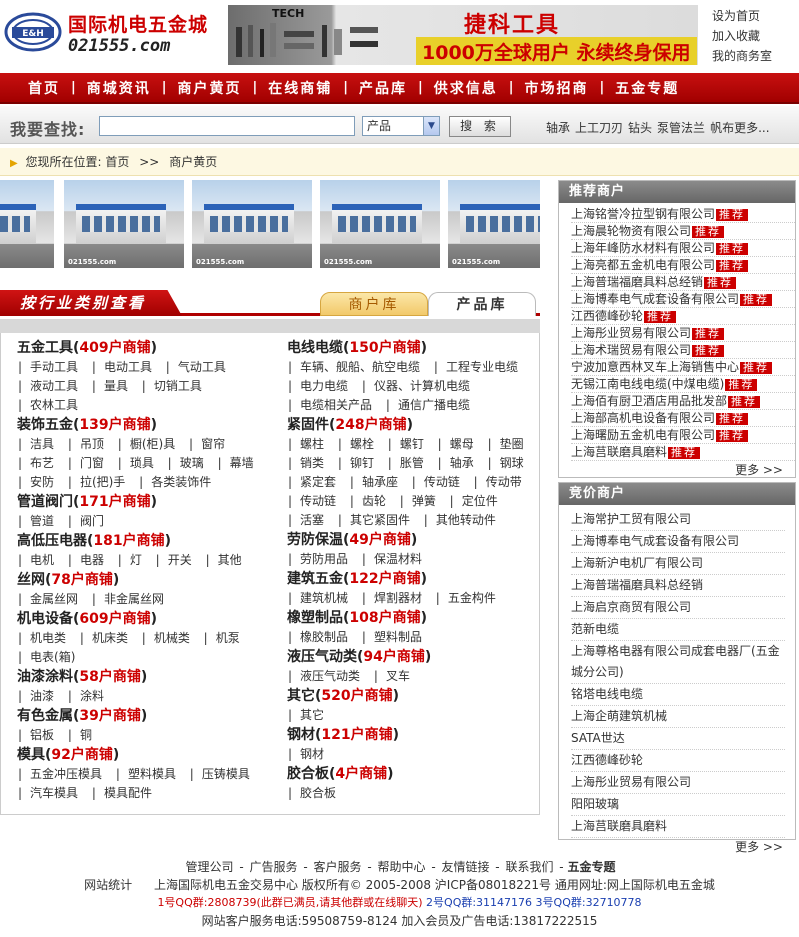 The image size is (799, 937). Describe the element at coordinates (591, 867) in the screenshot. I see `footer-link: 五金专题` at that location.